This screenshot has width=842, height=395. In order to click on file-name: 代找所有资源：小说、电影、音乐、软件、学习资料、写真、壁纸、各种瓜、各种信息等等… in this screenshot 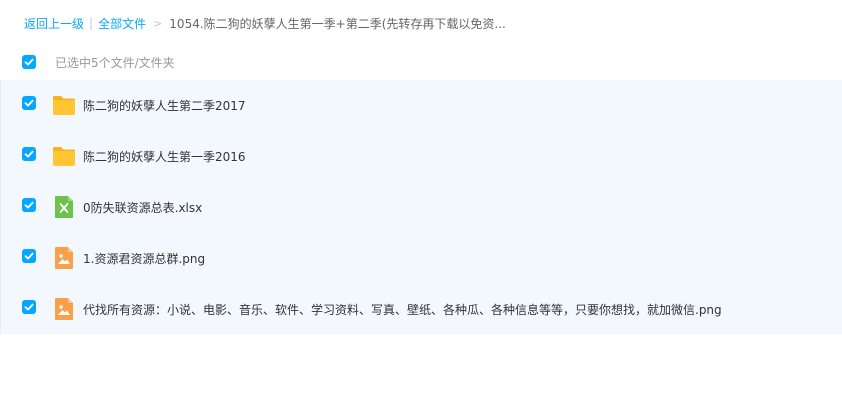, I will do `click(402, 309)`.